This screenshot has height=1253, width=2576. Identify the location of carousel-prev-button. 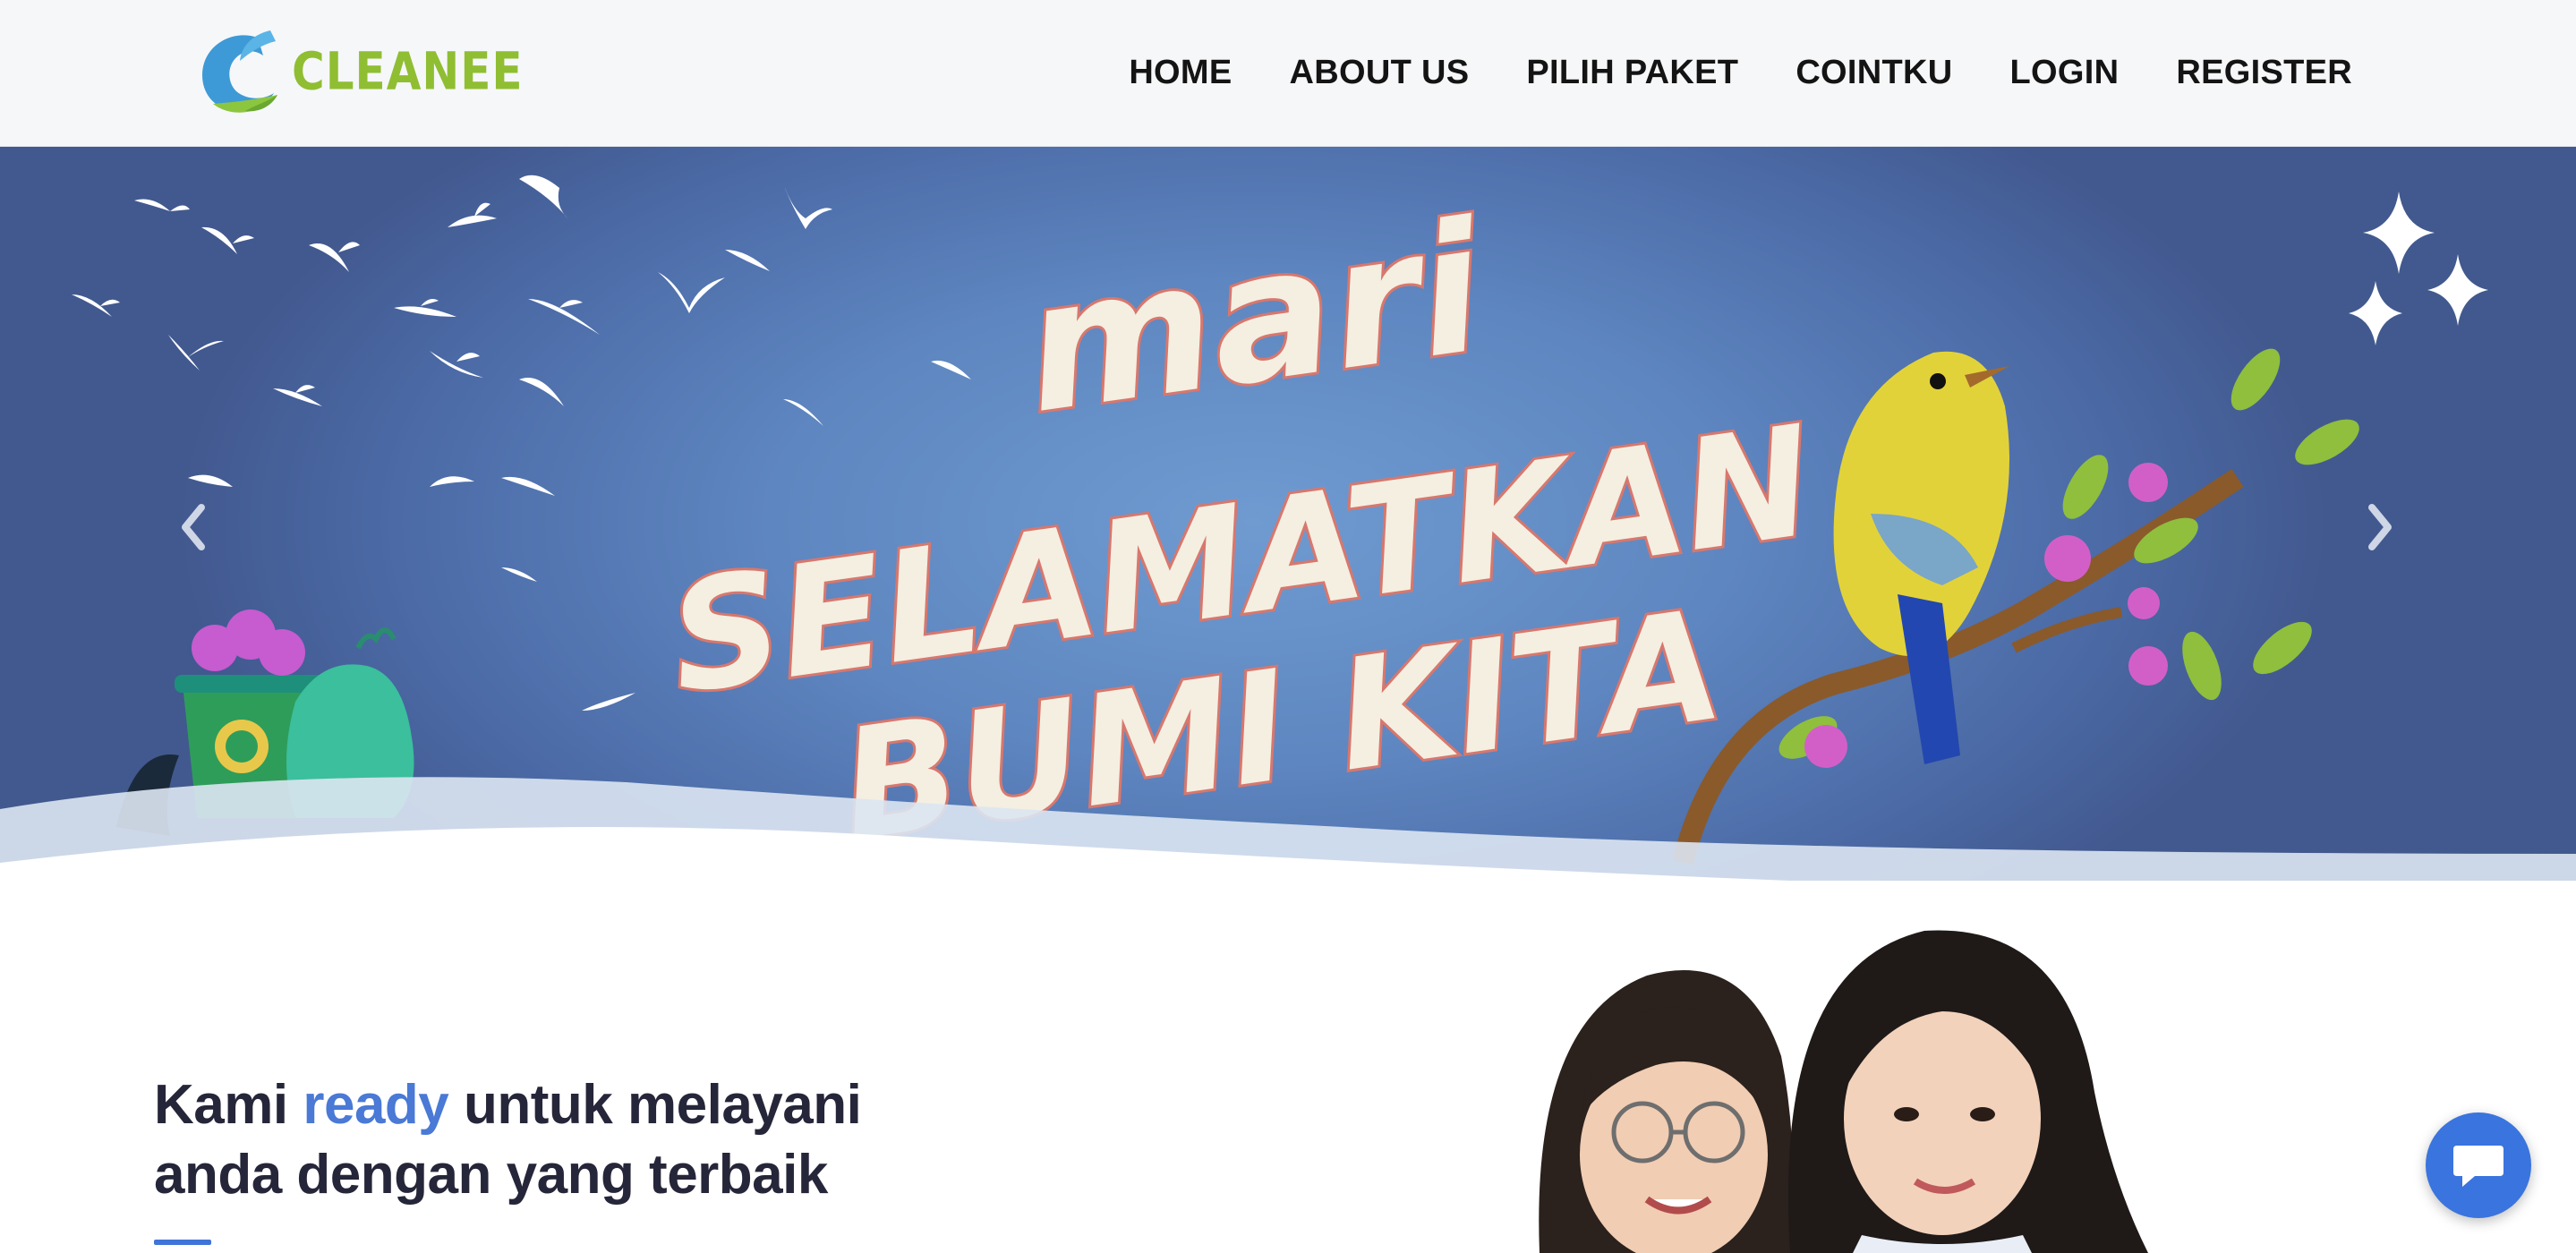
(192, 527).